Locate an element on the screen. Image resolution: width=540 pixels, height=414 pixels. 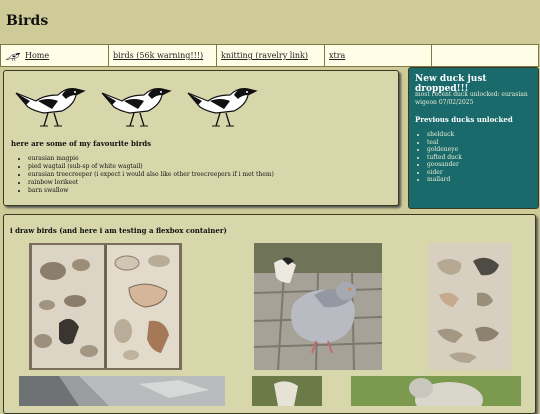
list-item: pied wagtail (sub-sp of white wagtail) is located at coordinates (151, 167).